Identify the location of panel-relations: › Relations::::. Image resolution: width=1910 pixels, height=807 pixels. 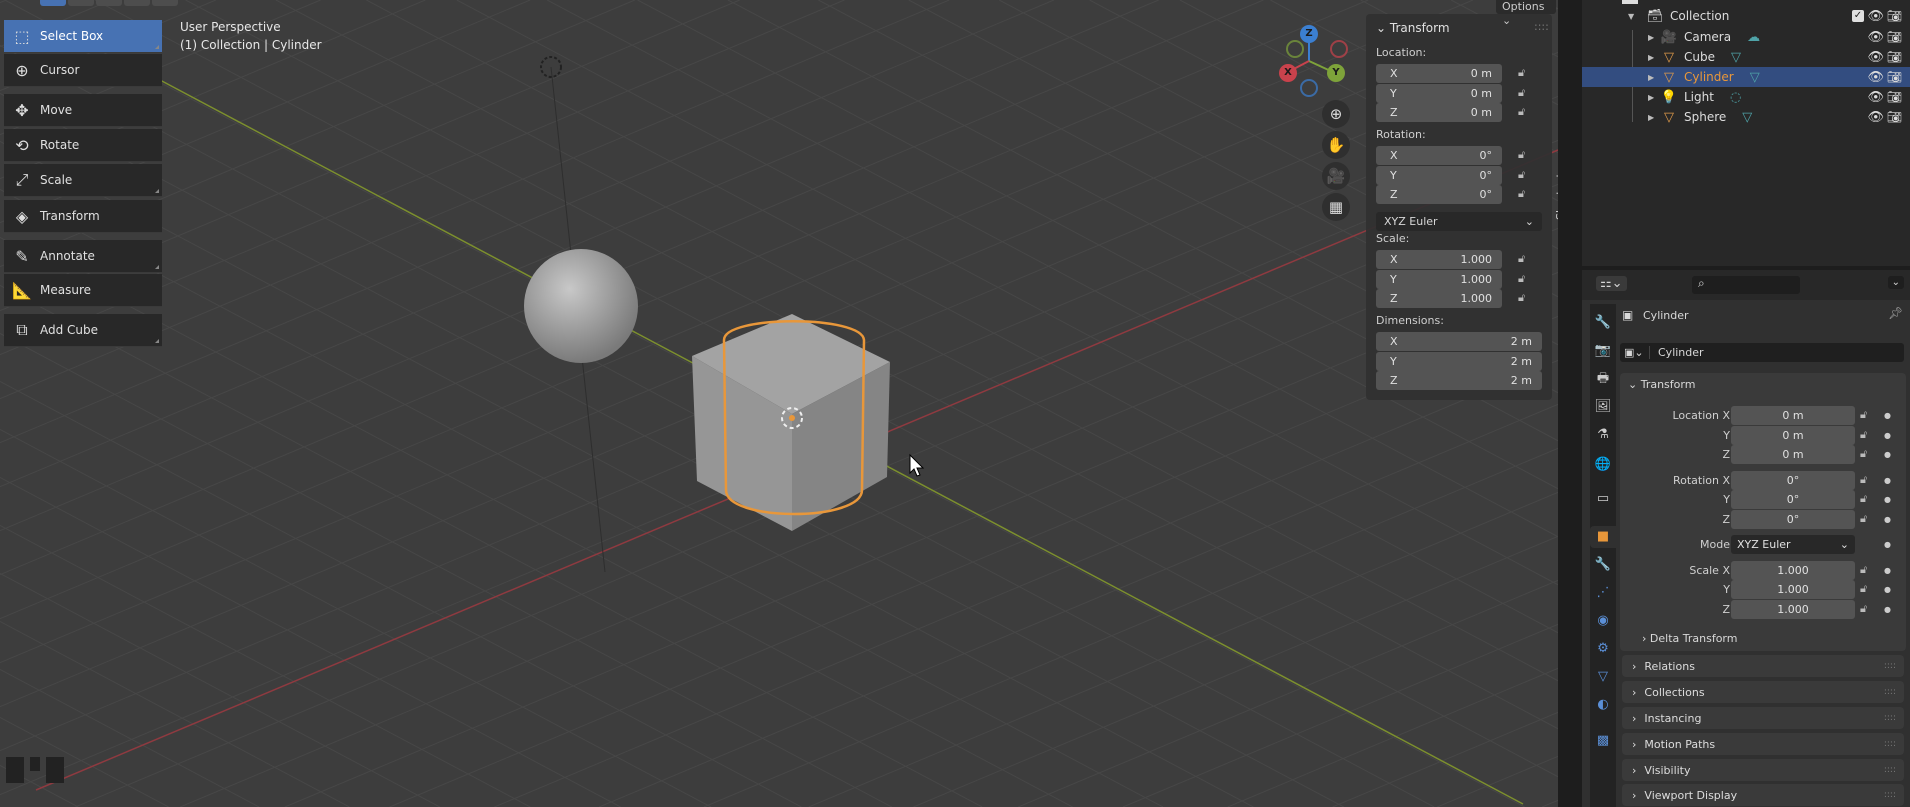
(1763, 666).